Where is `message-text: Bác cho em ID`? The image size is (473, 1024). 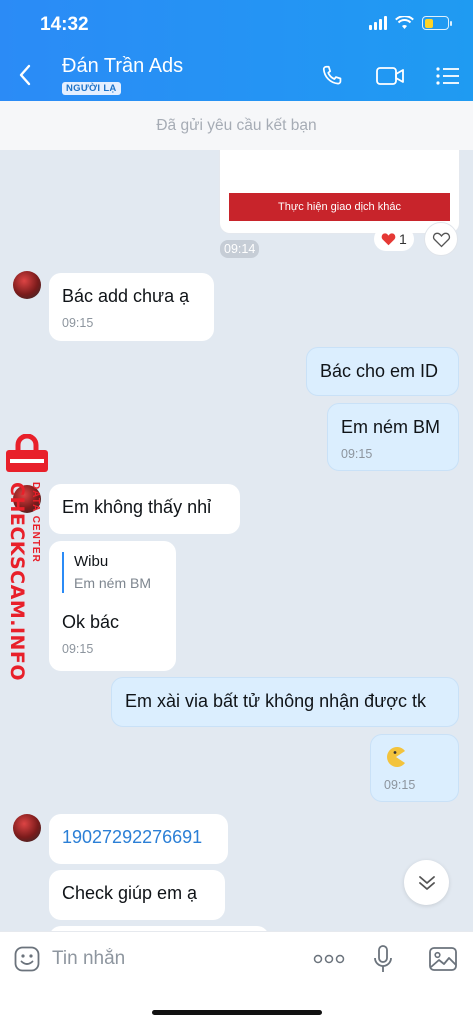 message-text: Bác cho em ID is located at coordinates (379, 371).